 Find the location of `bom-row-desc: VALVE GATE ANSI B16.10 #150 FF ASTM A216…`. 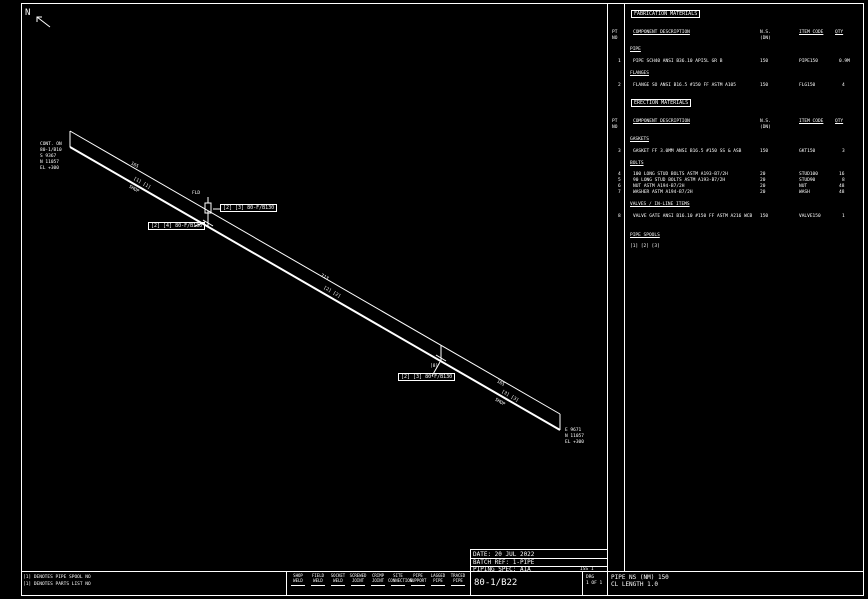

bom-row-desc: VALVE GATE ANSI B16.10 #150 FF ASTM A216… is located at coordinates (693, 216).